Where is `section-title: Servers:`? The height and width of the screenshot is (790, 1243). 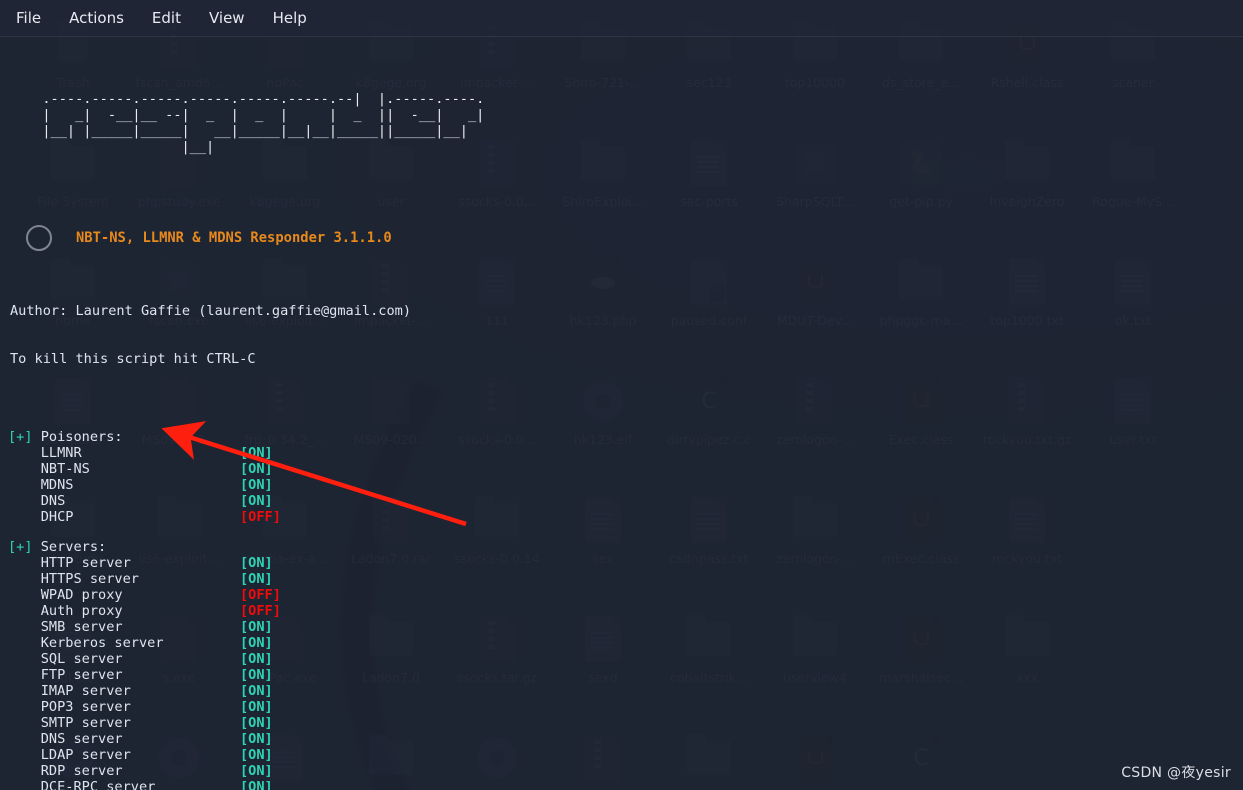 section-title: Servers: is located at coordinates (73, 547).